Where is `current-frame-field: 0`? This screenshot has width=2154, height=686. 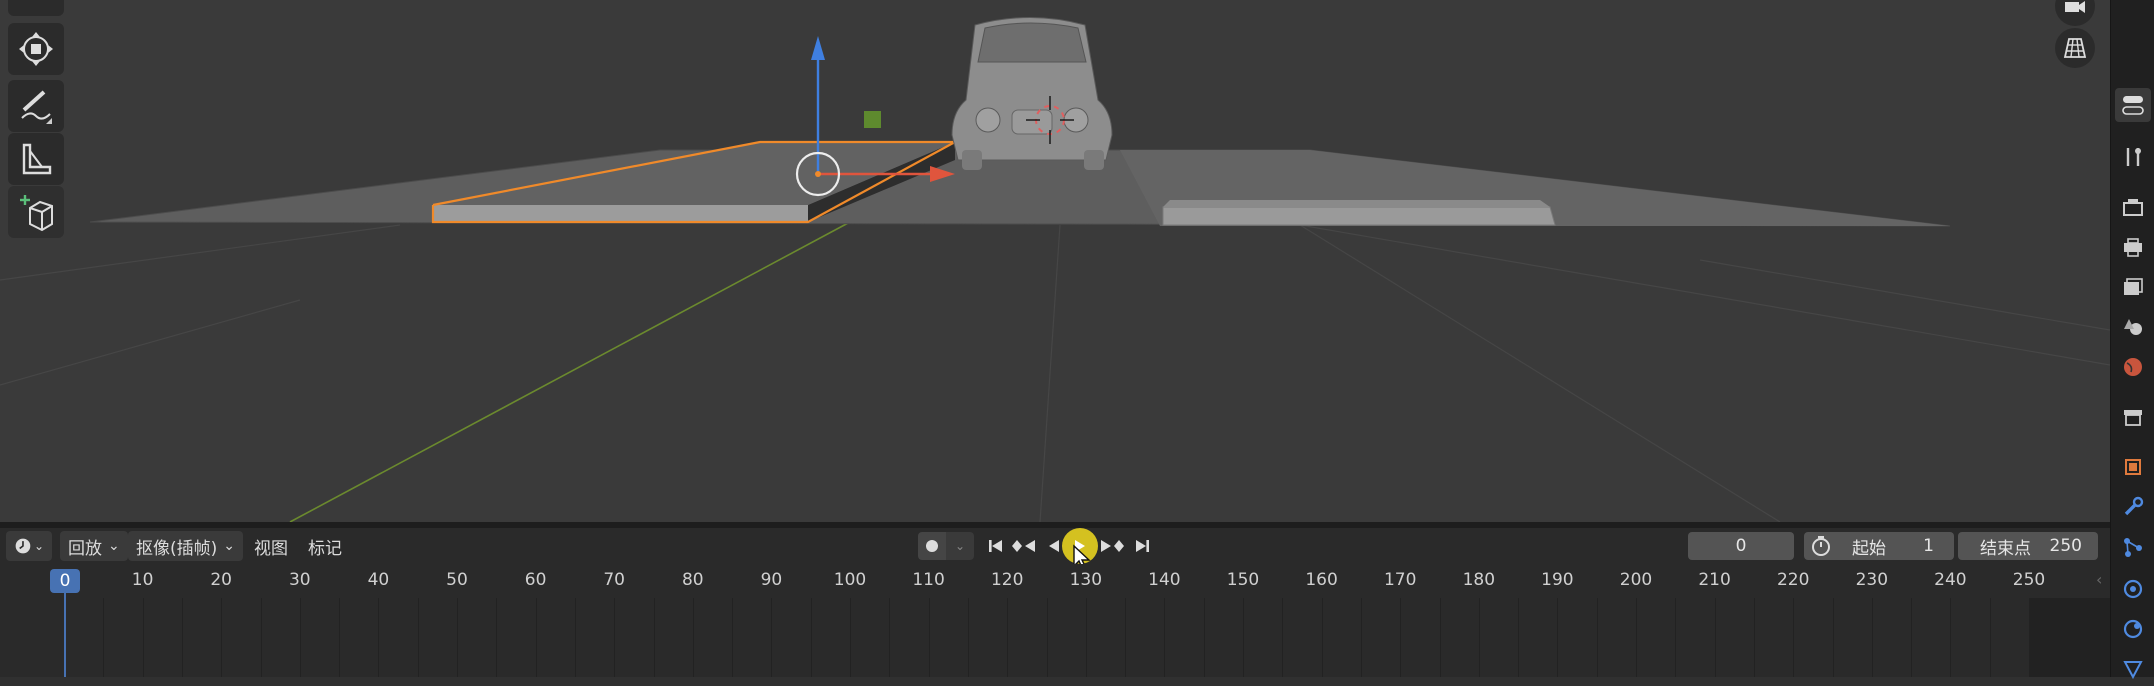
current-frame-field: 0 is located at coordinates (1741, 546).